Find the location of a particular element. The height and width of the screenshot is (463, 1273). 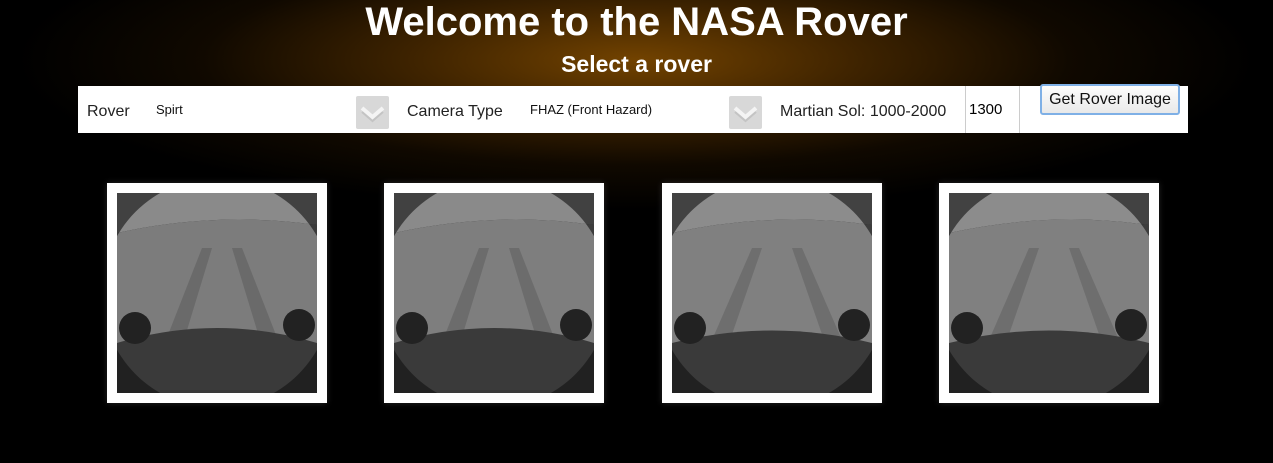

rover-dropdown-button is located at coordinates (372, 112).